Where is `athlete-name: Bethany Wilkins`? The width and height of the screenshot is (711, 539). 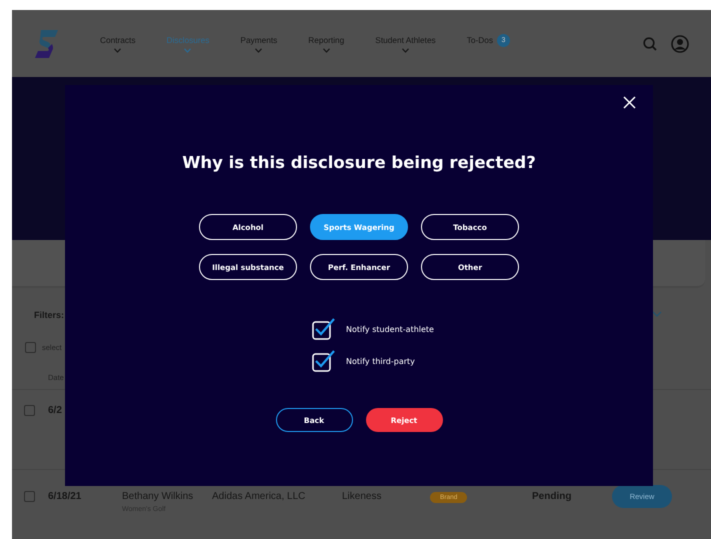
athlete-name: Bethany Wilkins is located at coordinates (158, 496).